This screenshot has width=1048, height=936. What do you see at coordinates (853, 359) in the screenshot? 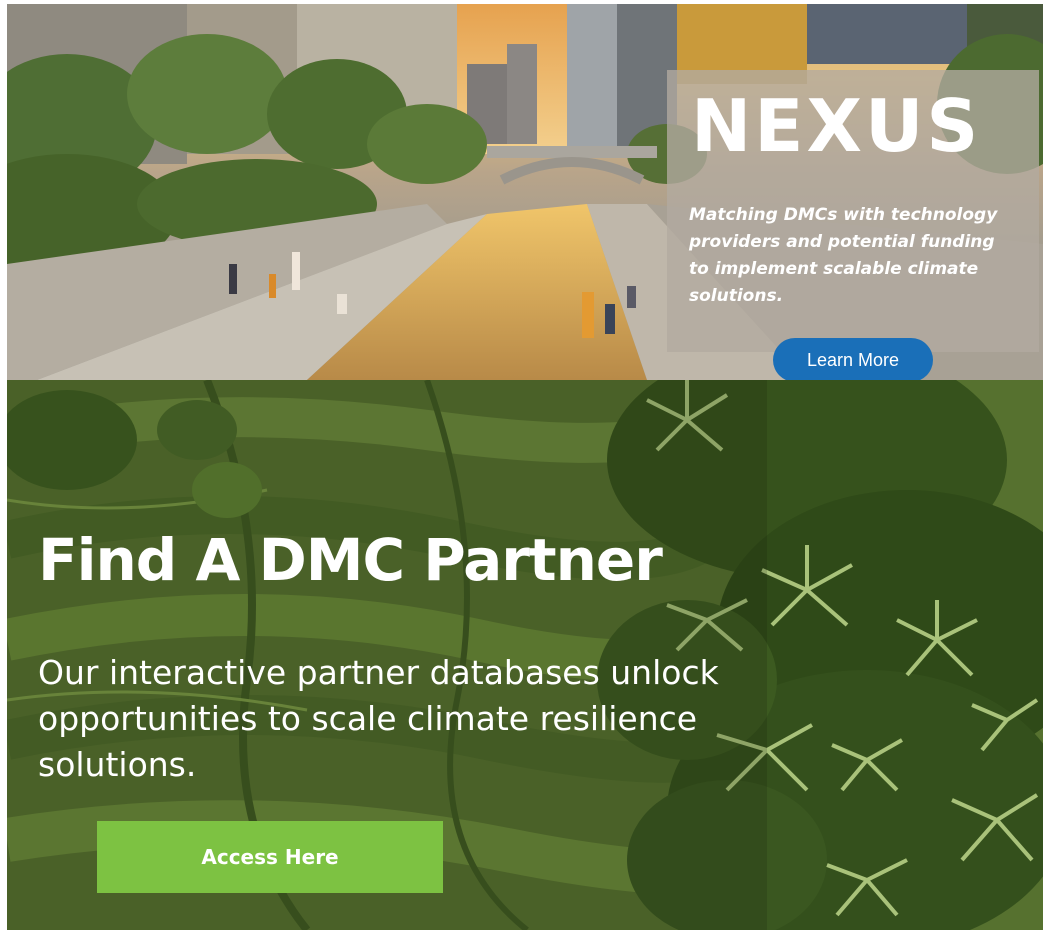
I see `learn-more-button: Learn More` at bounding box center [853, 359].